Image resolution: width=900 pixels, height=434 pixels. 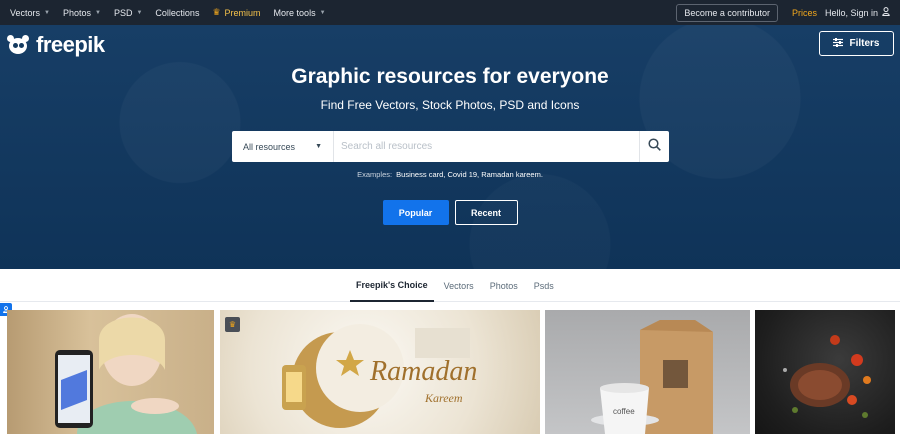 I want to click on search-icon, so click(x=654, y=146).